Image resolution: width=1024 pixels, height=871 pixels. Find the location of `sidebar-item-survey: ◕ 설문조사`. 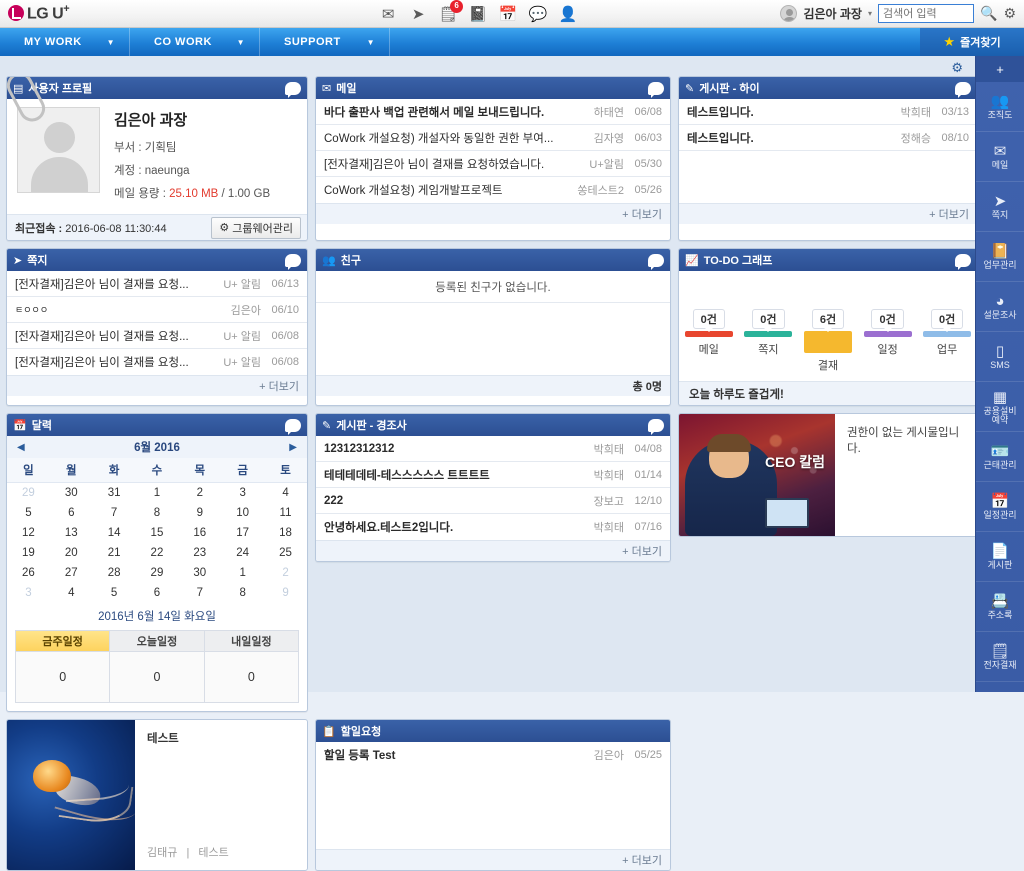

sidebar-item-survey: ◕ 설문조사 is located at coordinates (1000, 307).